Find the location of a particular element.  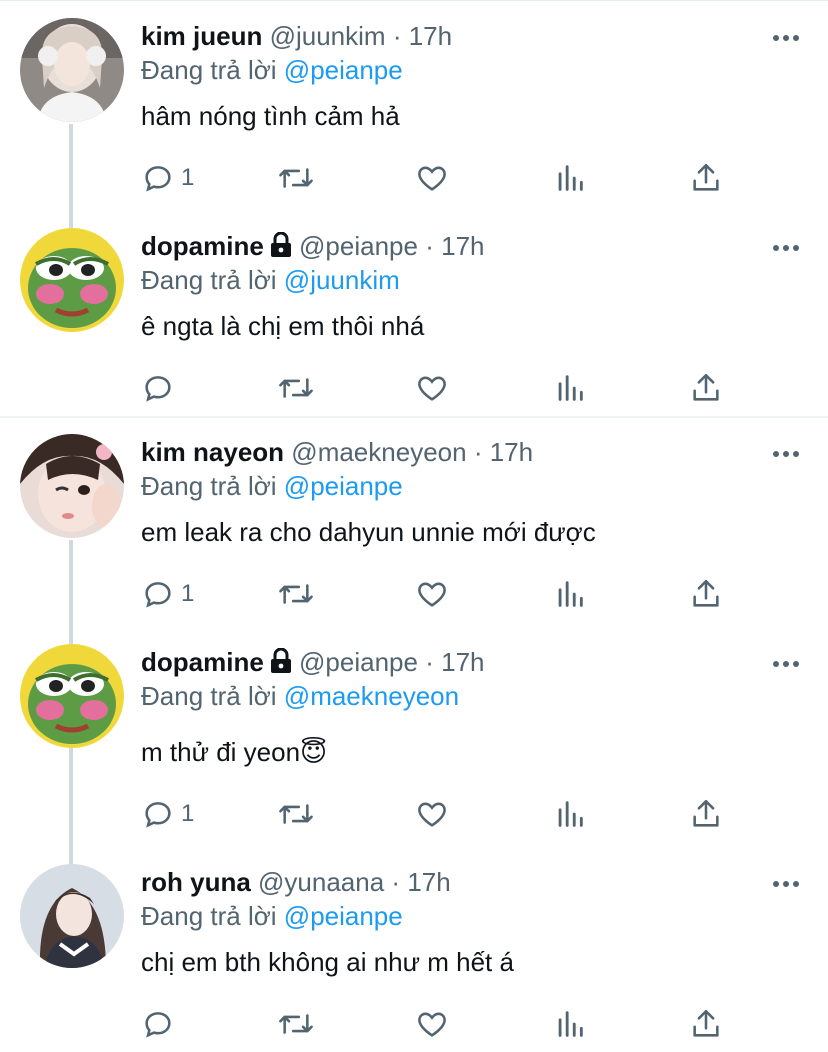

tweet-text: m thử đi yeon😇 is located at coordinates (234, 752).